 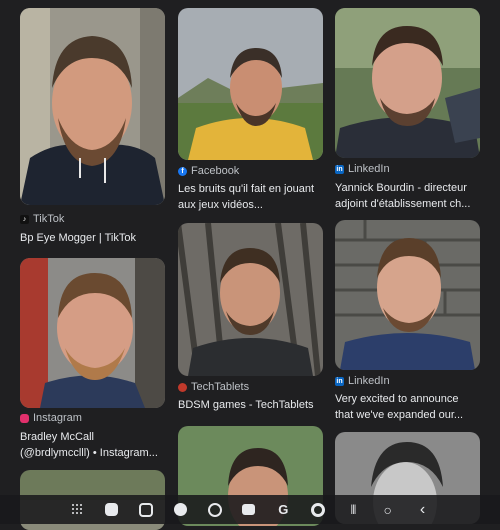 What do you see at coordinates (214, 509) in the screenshot?
I see `compass-icon` at bounding box center [214, 509].